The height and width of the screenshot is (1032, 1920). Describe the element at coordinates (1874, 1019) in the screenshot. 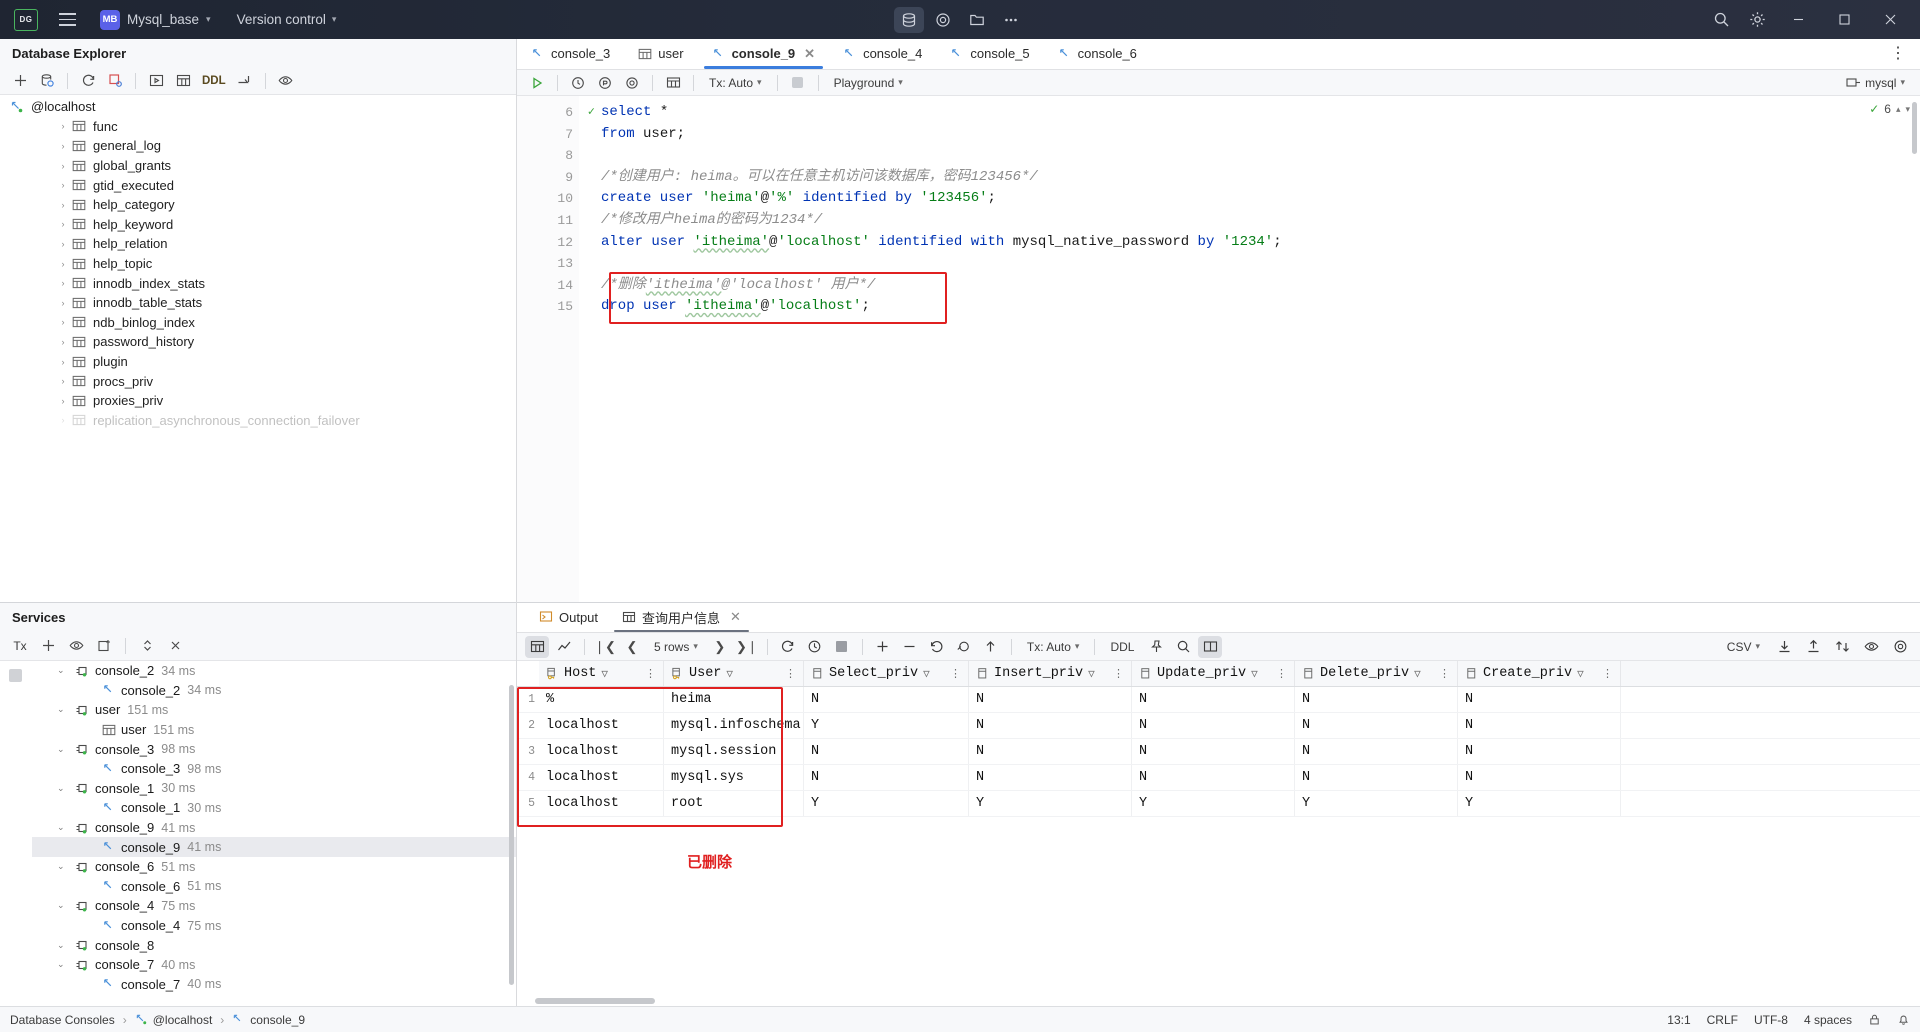

I see `lock-icon` at that location.